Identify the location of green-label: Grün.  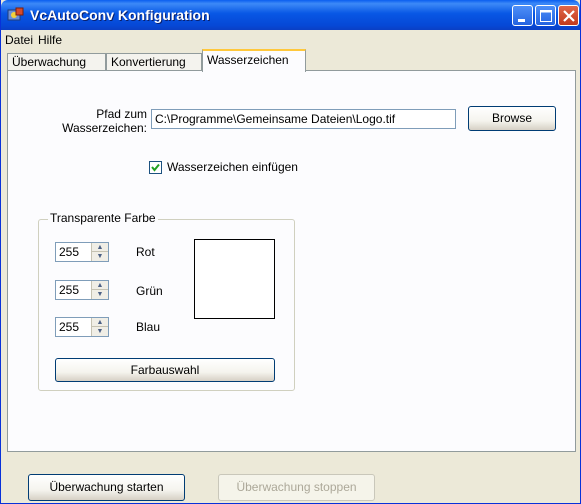
(149, 291).